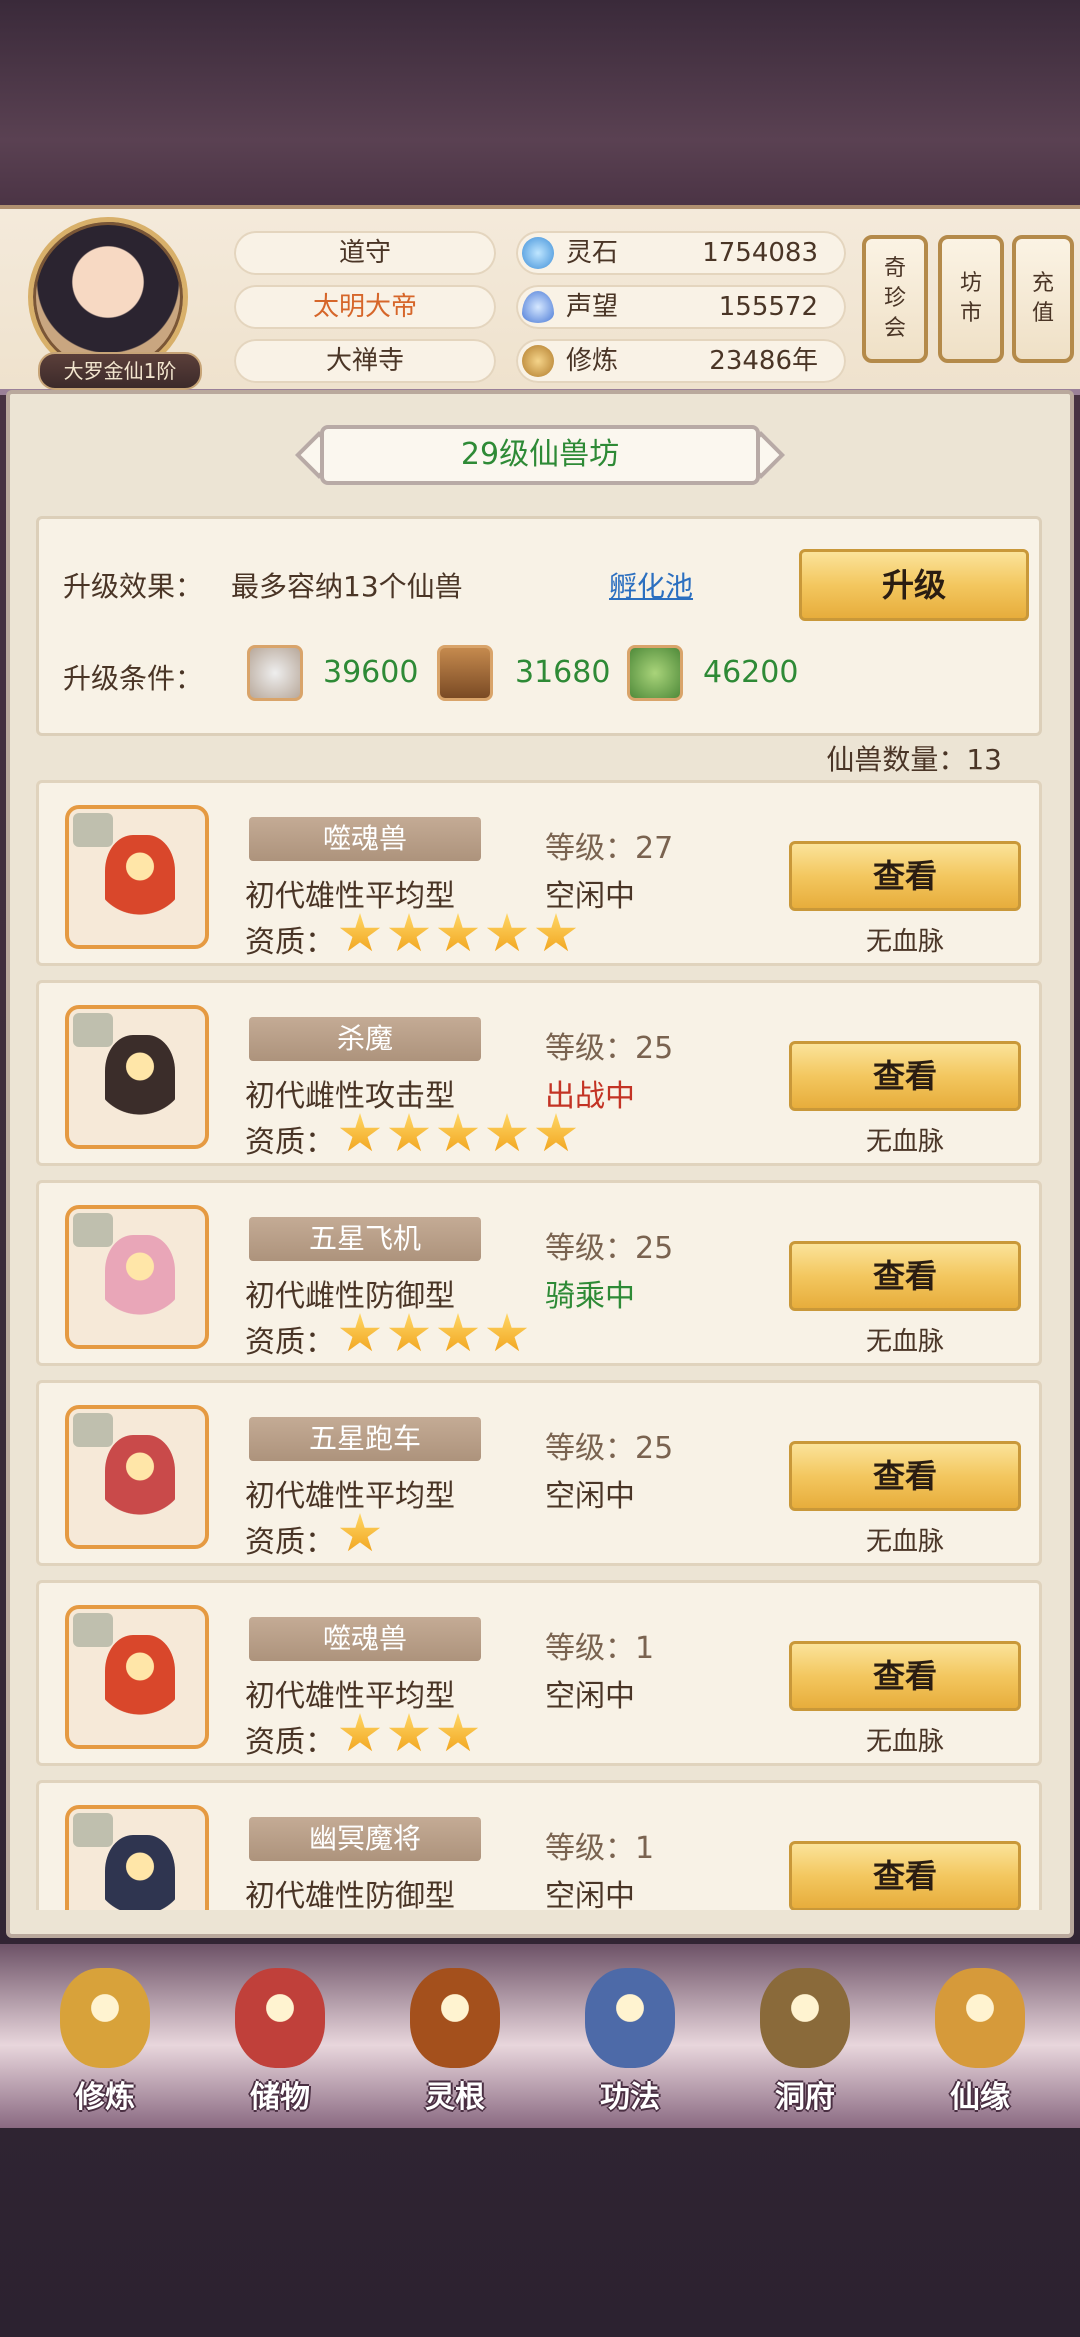  What do you see at coordinates (600, 1648) in the screenshot?
I see `beast-level: 等级：1` at bounding box center [600, 1648].